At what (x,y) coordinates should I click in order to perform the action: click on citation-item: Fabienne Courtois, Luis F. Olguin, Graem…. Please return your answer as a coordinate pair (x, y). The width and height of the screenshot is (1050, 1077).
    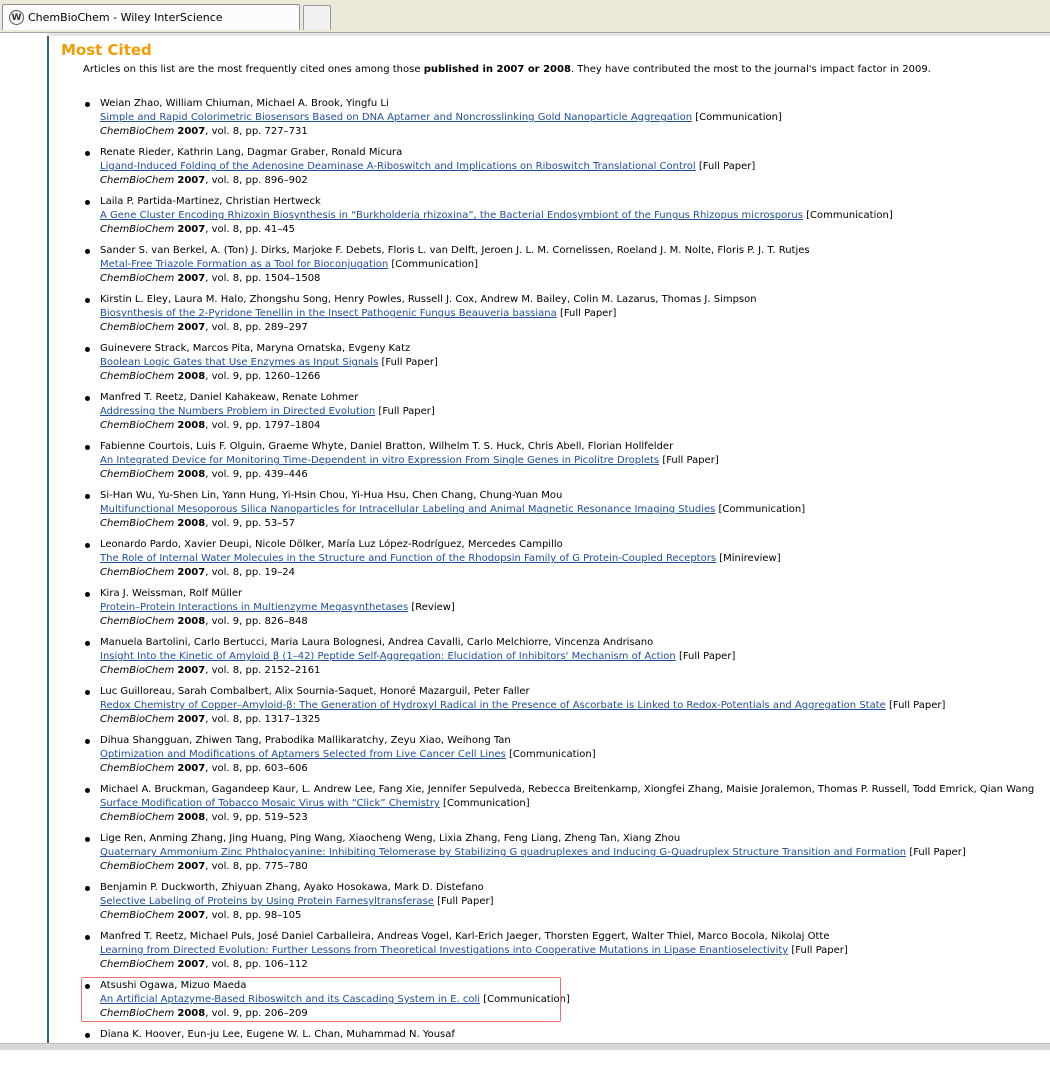
    Looking at the image, I should click on (559, 464).